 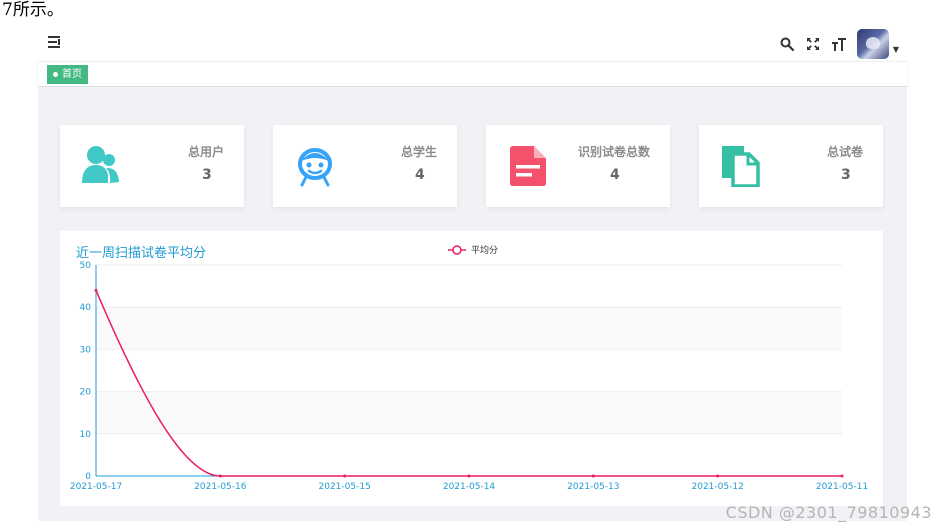 What do you see at coordinates (578, 166) in the screenshot?
I see `card-recognized-papers: 识别试卷总数 4` at bounding box center [578, 166].